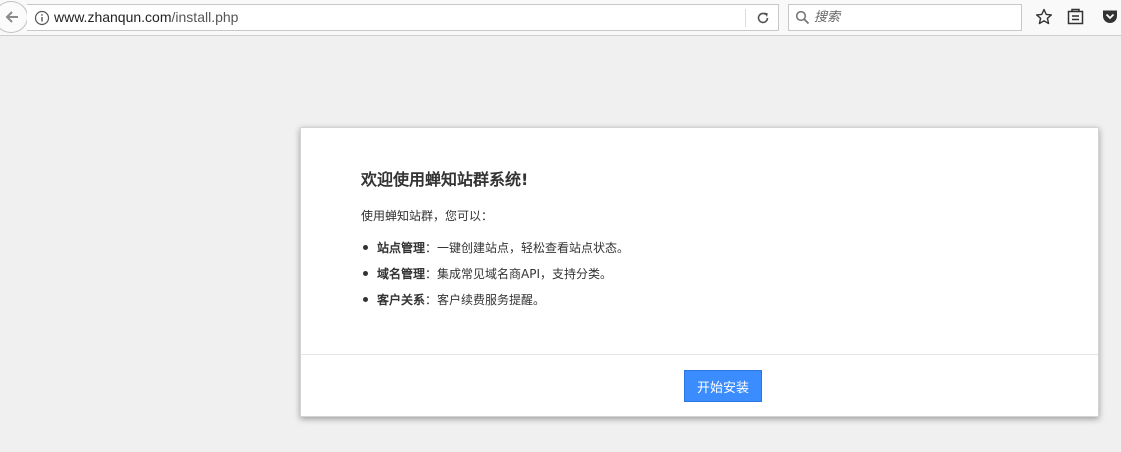 The height and width of the screenshot is (452, 1121). What do you see at coordinates (205, 17) in the screenshot?
I see `url-path: /install.php` at bounding box center [205, 17].